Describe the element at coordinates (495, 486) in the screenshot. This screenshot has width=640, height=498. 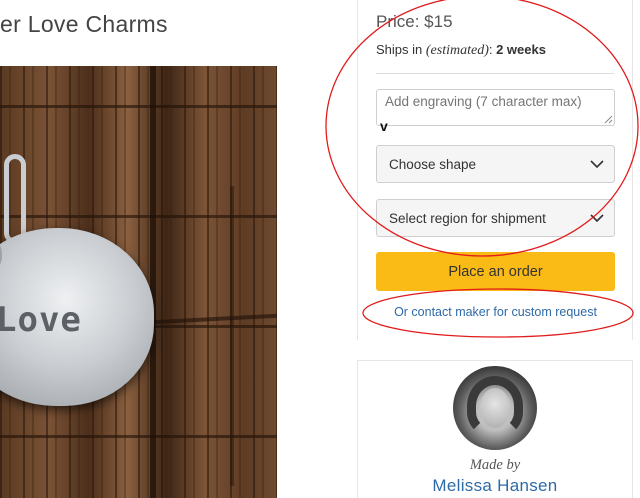
I see `maker-name-link: Melissa Hansen` at that location.